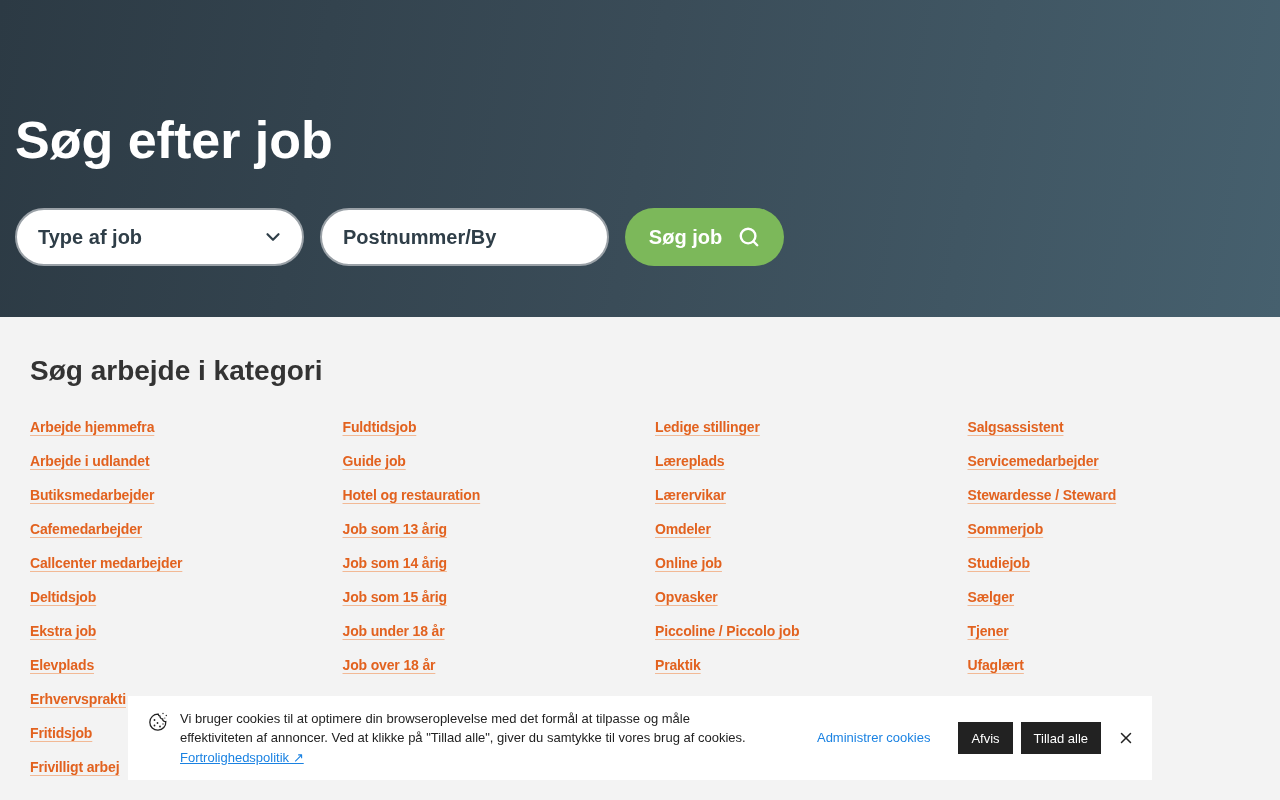 The width and height of the screenshot is (1280, 800). Describe the element at coordinates (394, 529) in the screenshot. I see `category-link: Job som 13 årig` at that location.